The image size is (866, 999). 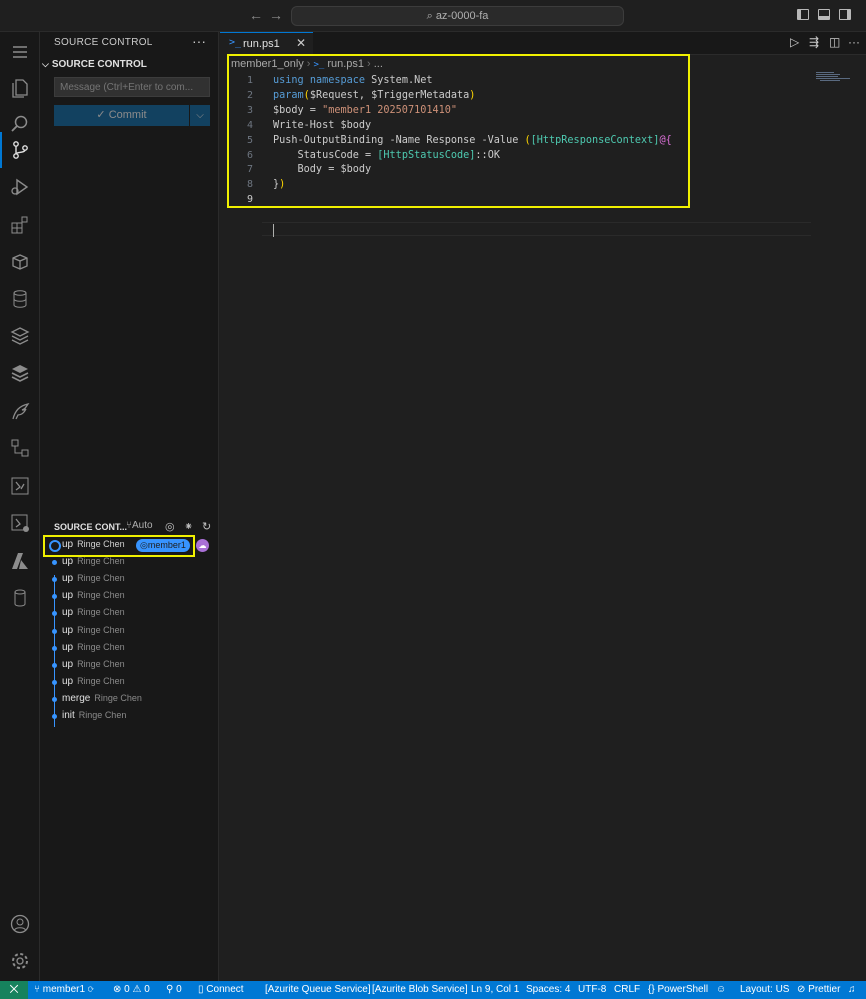 I want to click on commit-highlight-box, so click(x=119, y=546).